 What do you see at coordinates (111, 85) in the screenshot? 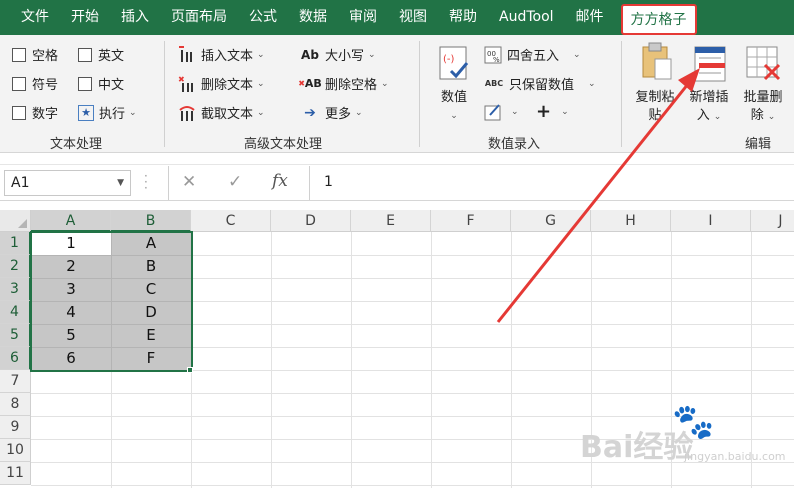
I see `checkbox-label: 中文` at bounding box center [111, 85].